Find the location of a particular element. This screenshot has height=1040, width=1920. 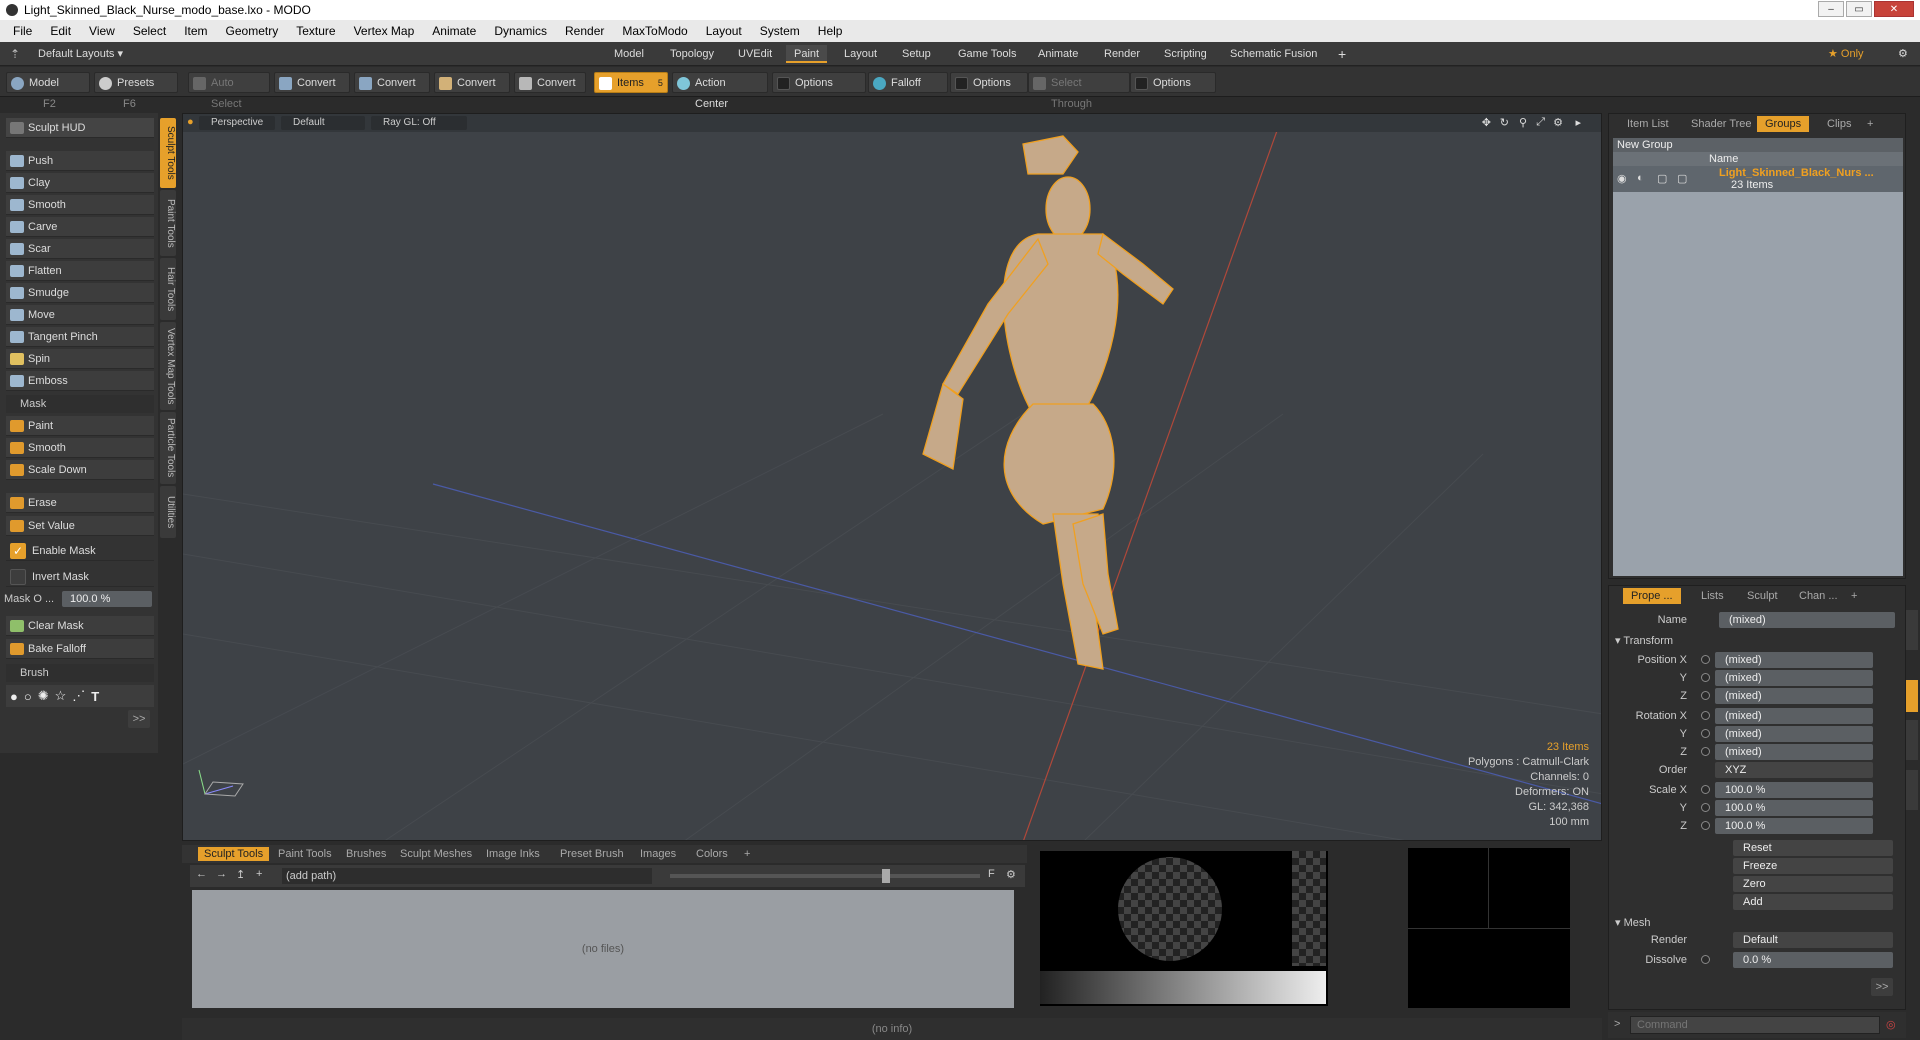

menu-help: Help is located at coordinates (830, 31).